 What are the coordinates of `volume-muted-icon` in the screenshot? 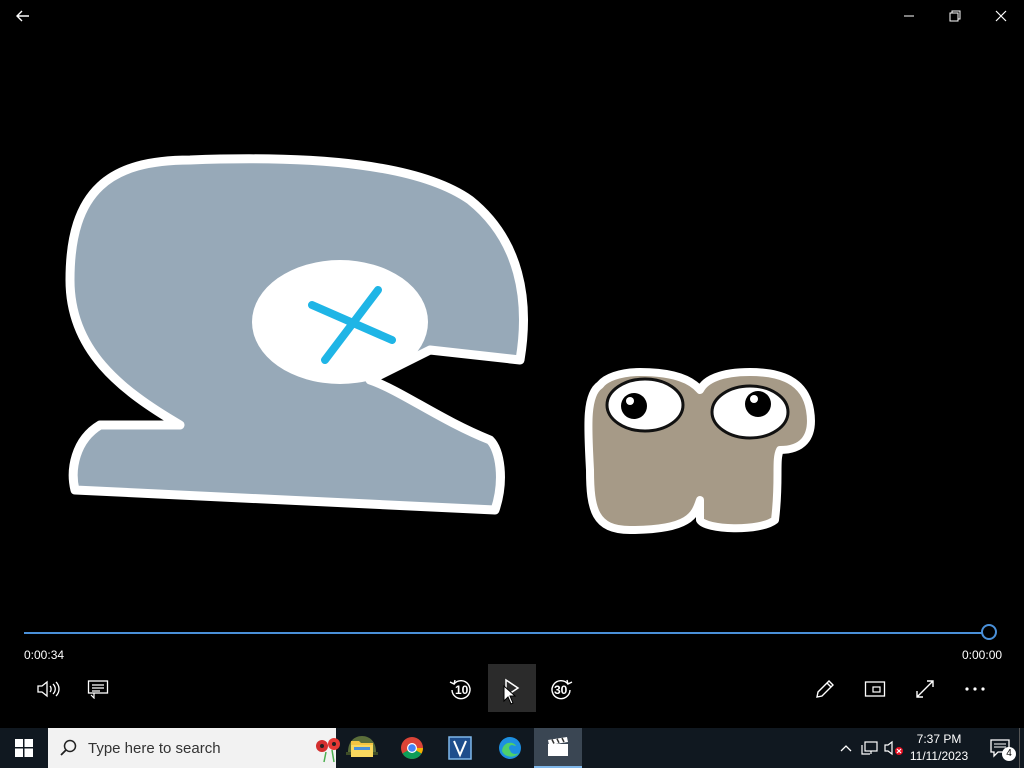 It's located at (893, 748).